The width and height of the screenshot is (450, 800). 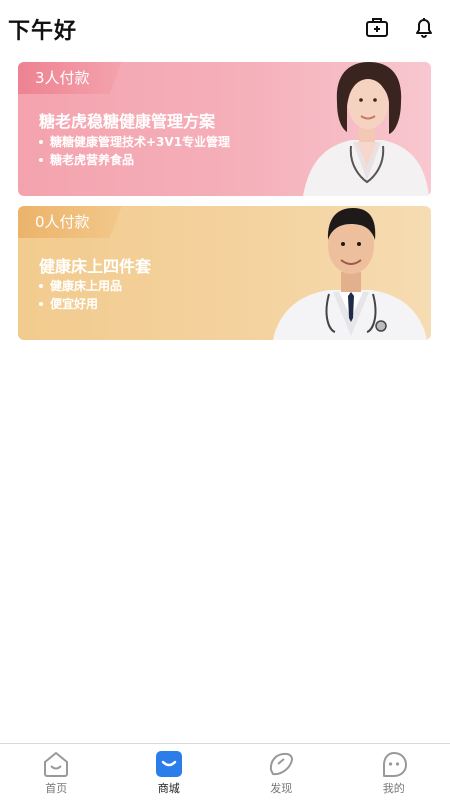 I want to click on payment-count-tag: 0人付款, so click(x=70, y=222).